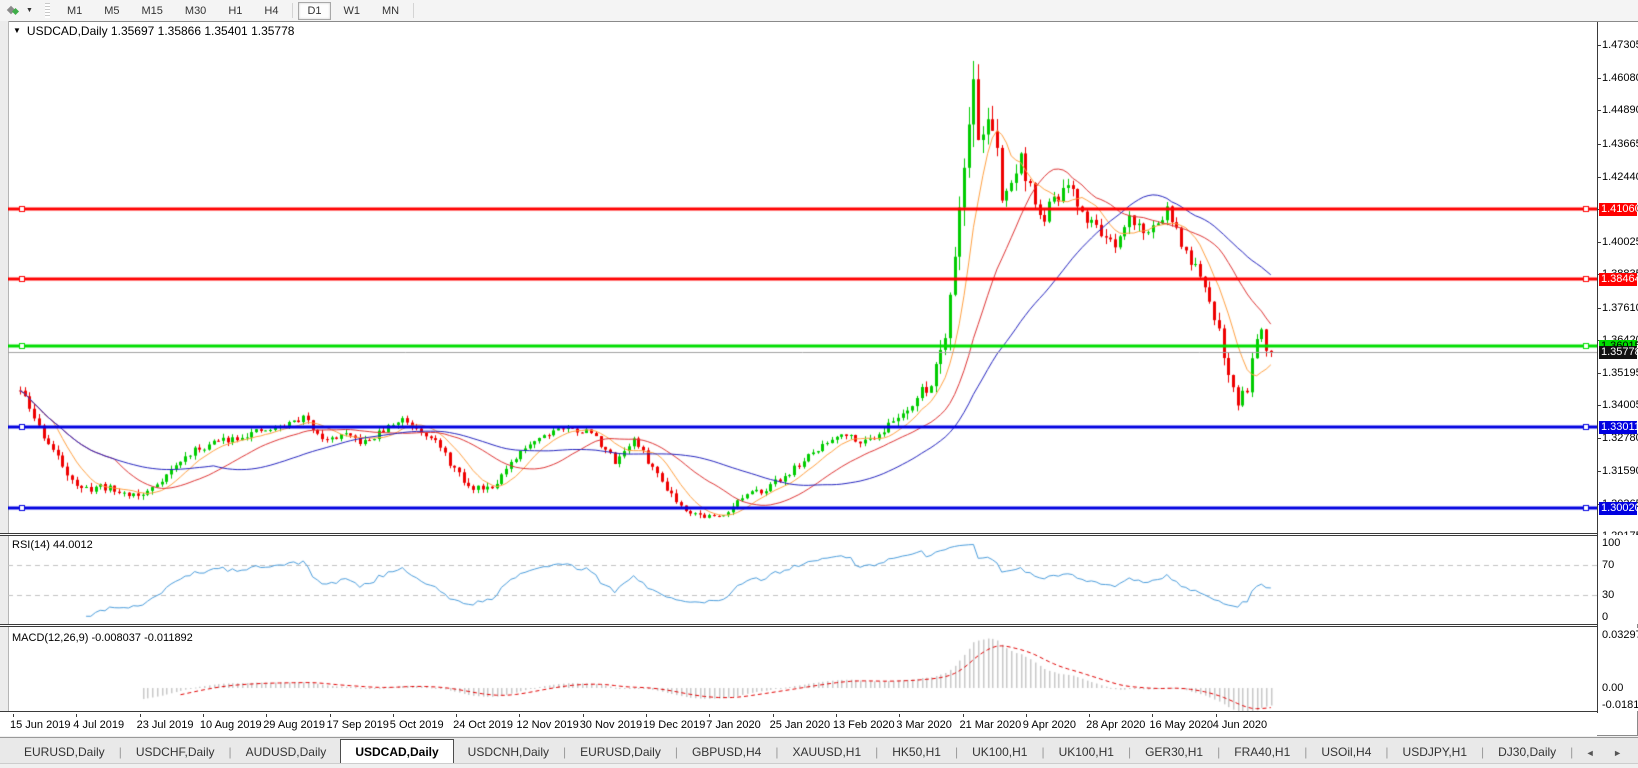 This screenshot has height=768, width=1638. What do you see at coordinates (271, 11) in the screenshot?
I see `timeframe-button-h4: H4` at bounding box center [271, 11].